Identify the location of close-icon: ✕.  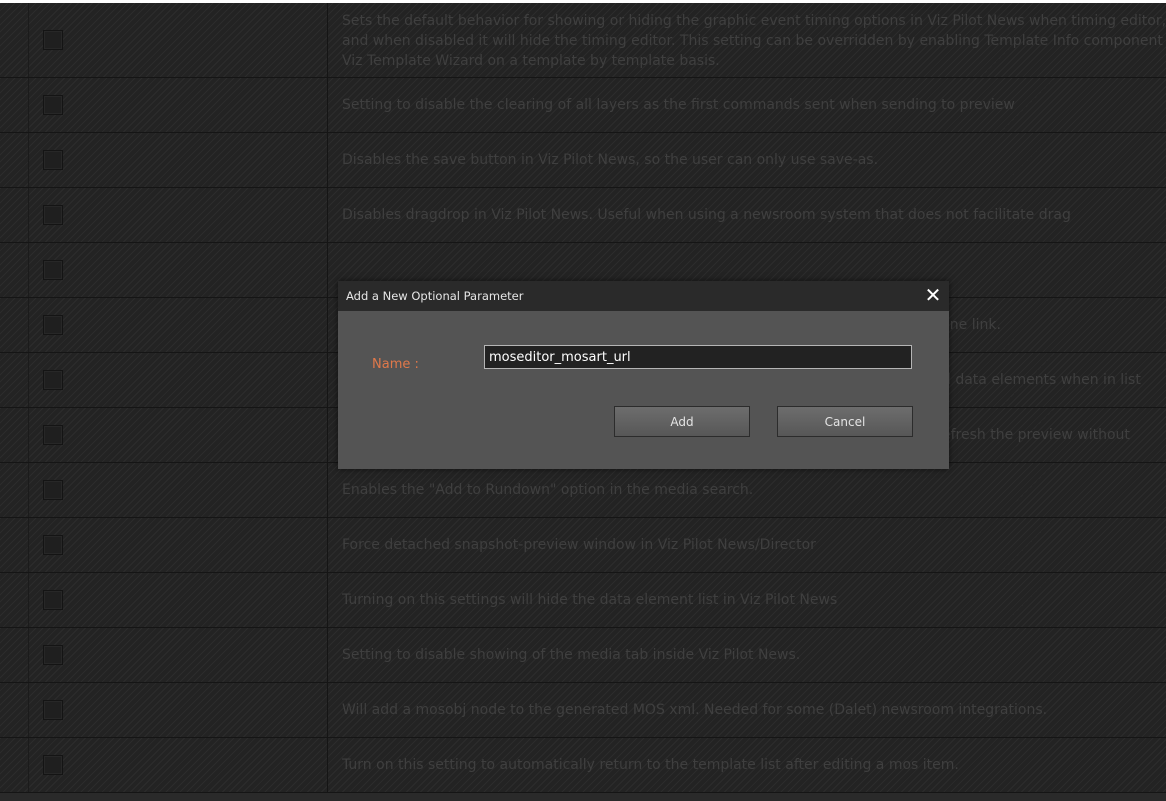
(933, 295).